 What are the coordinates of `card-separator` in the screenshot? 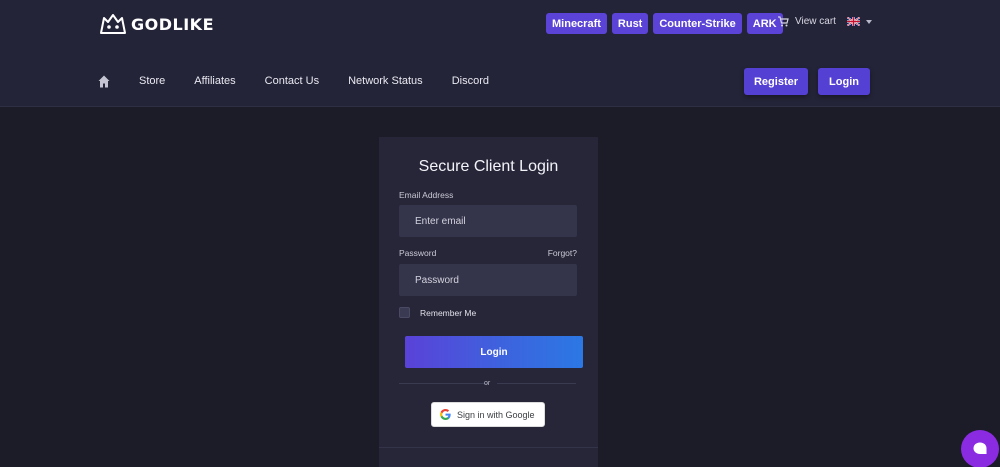 It's located at (488, 447).